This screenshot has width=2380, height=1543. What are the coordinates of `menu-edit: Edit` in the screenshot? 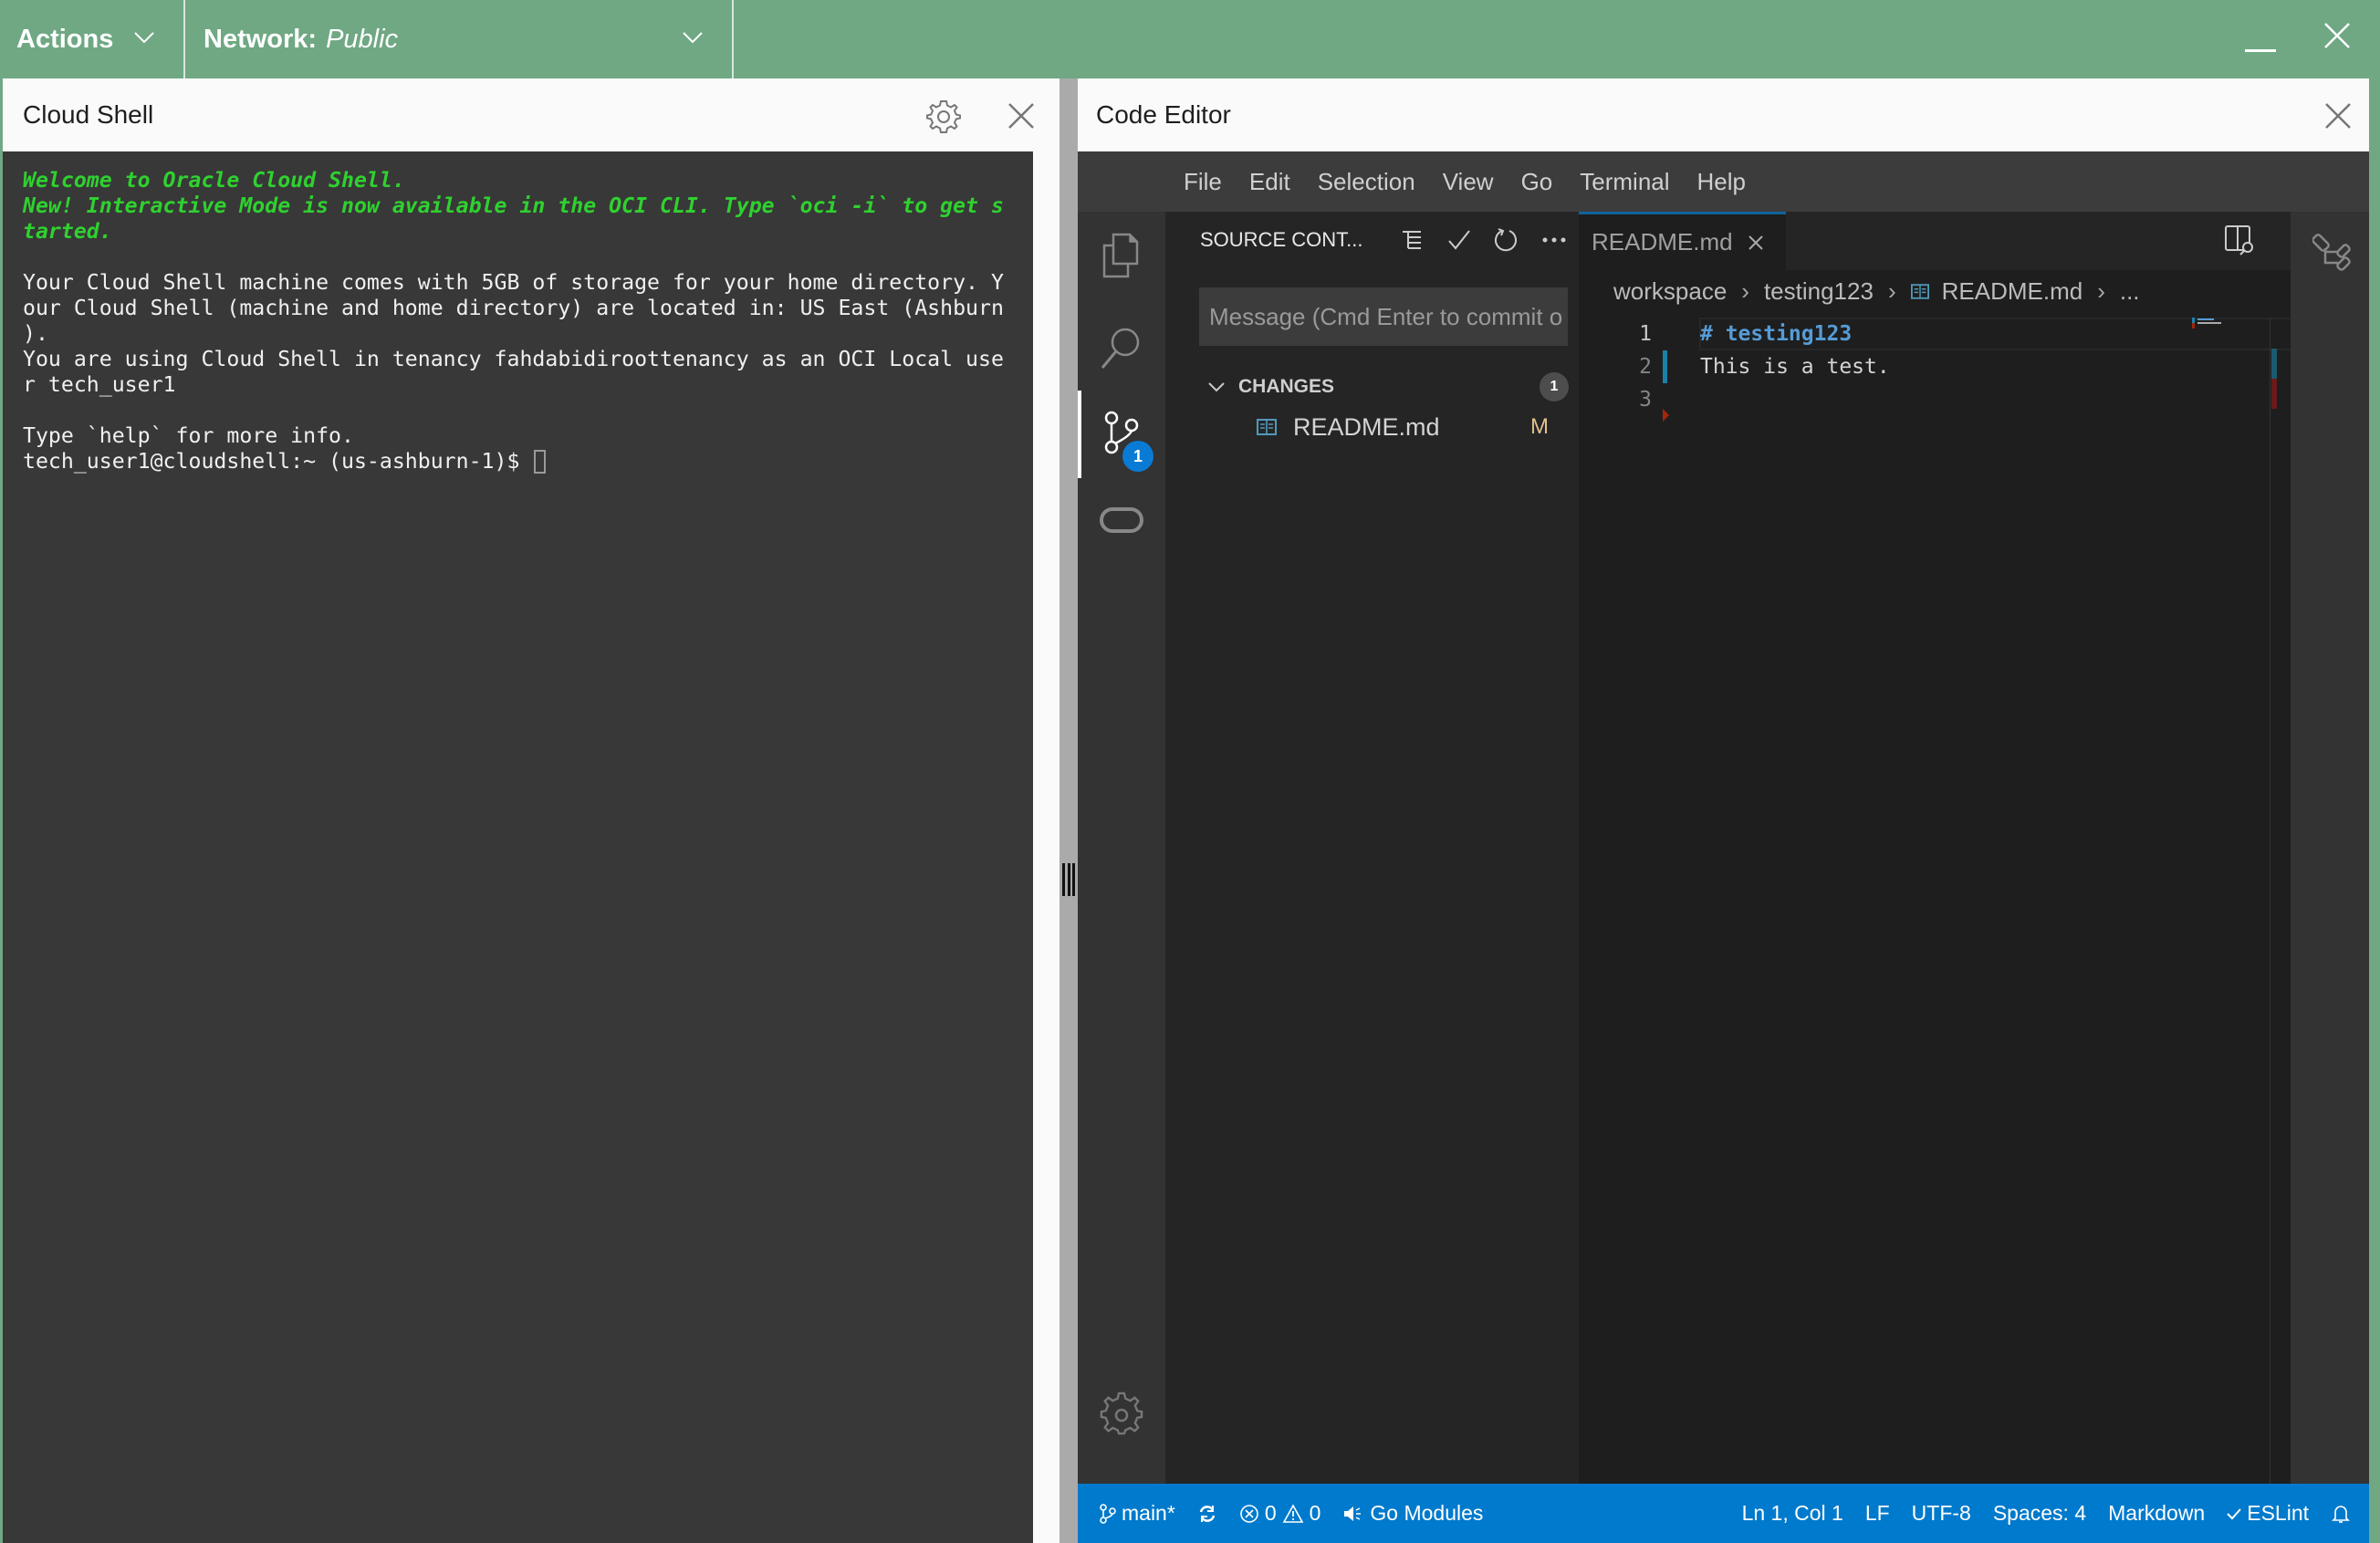 It's located at (1269, 182).